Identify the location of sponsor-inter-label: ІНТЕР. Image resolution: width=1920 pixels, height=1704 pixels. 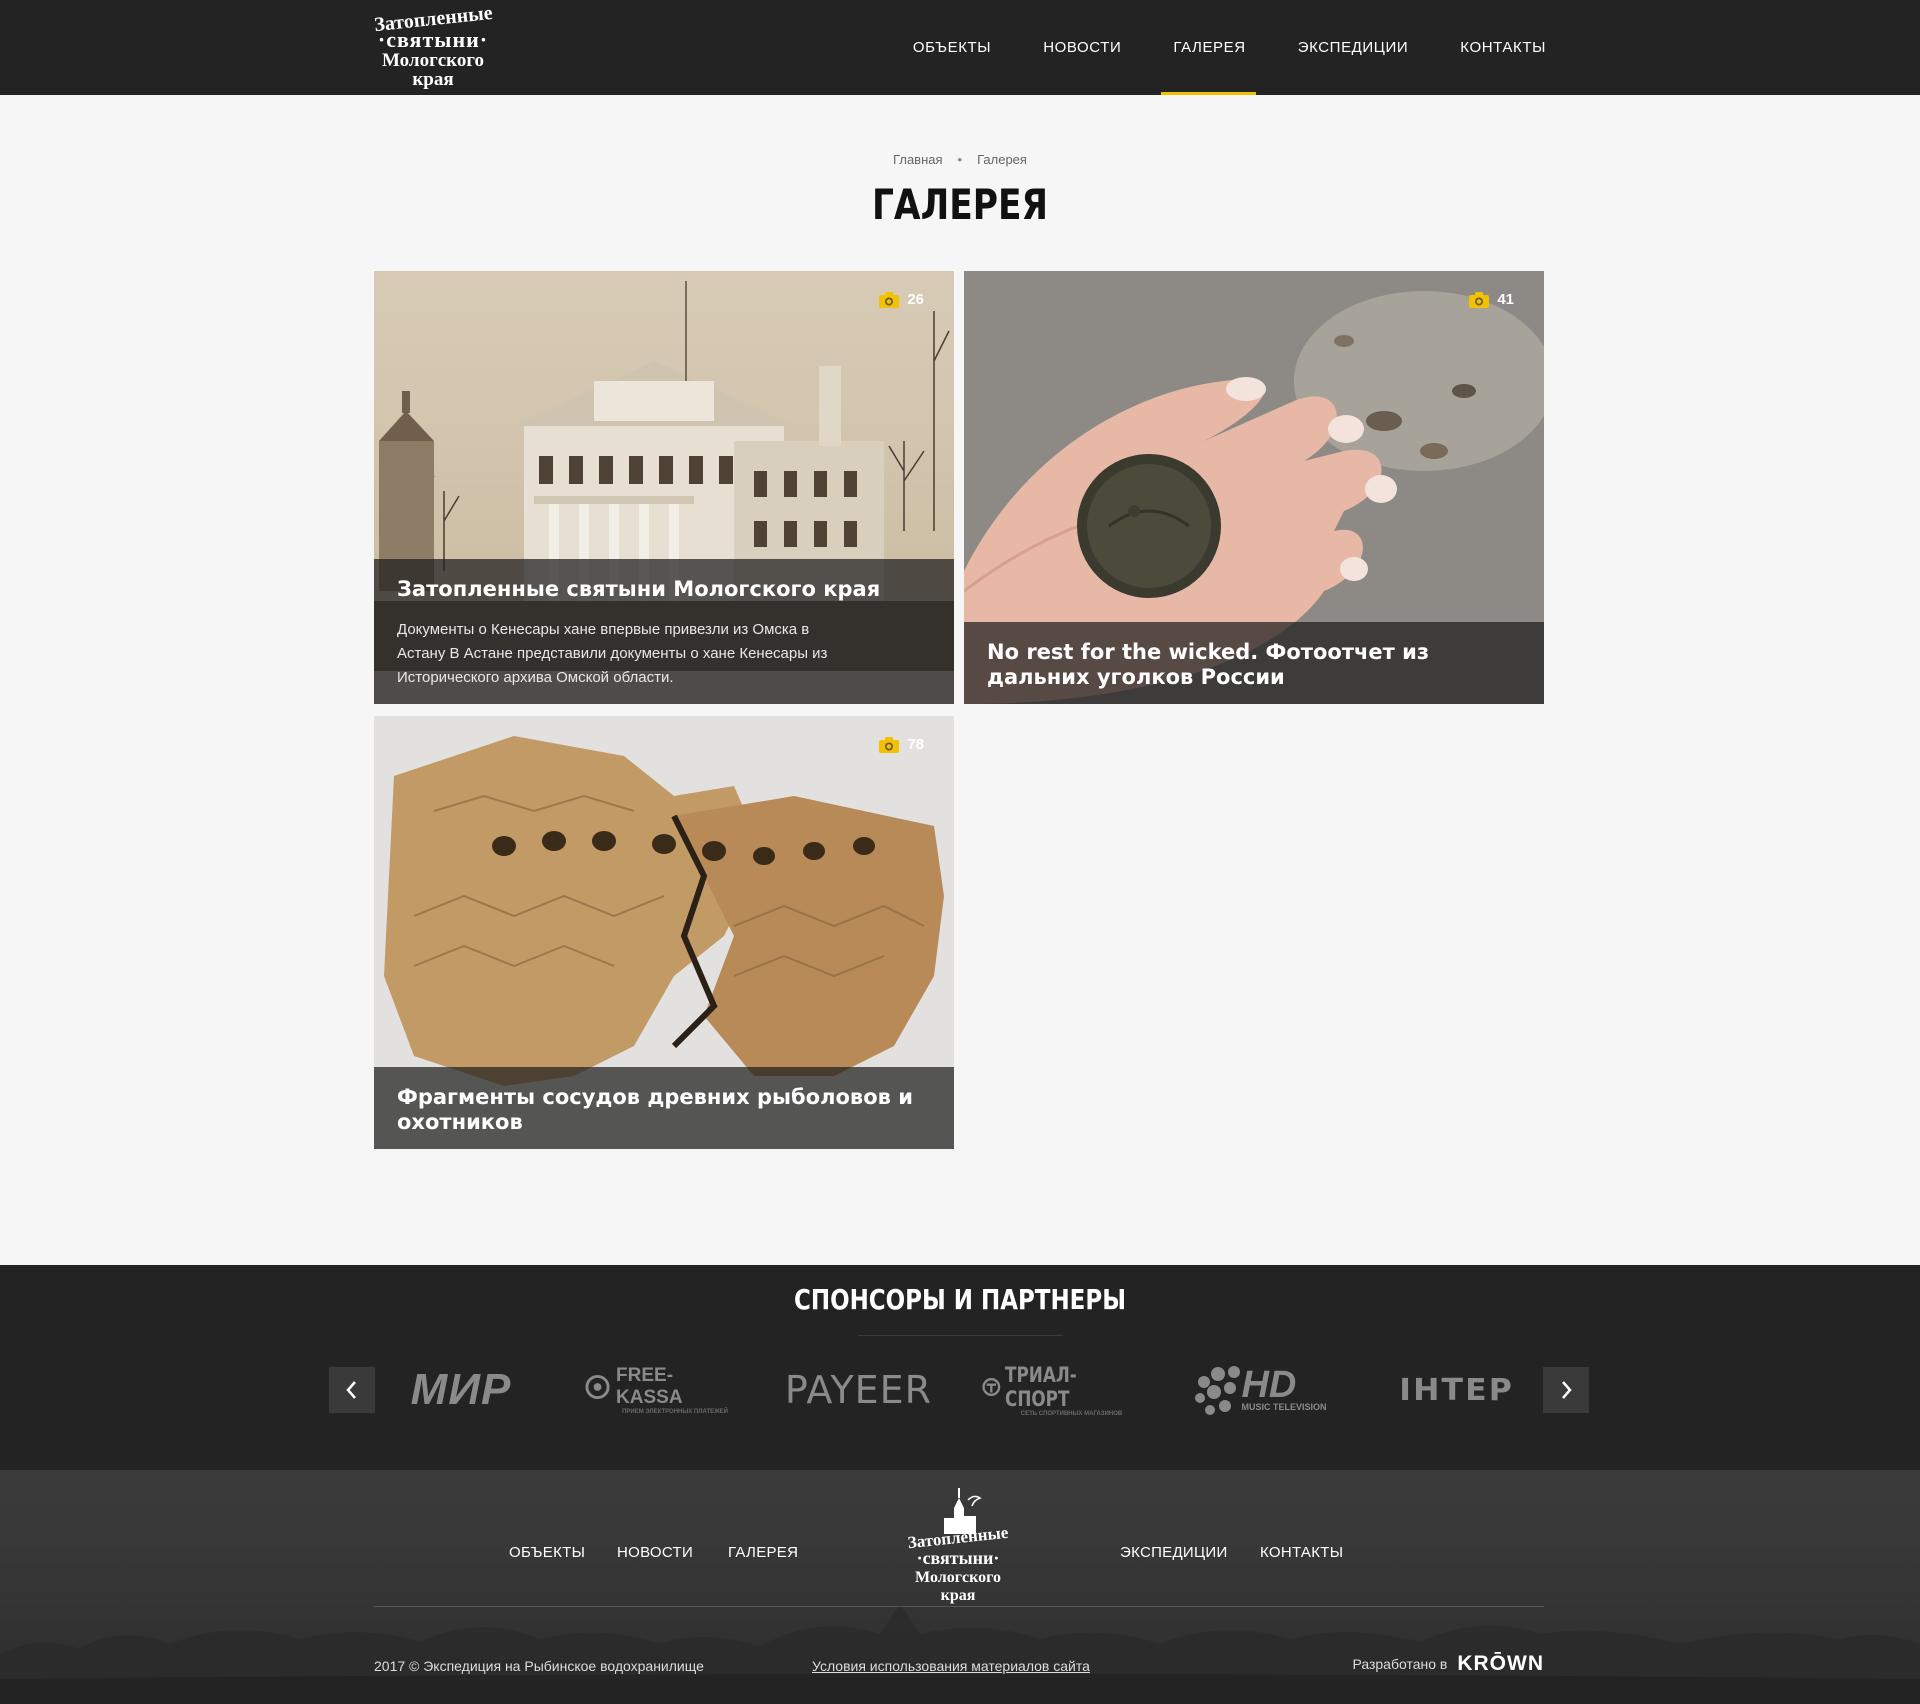
(1457, 1390).